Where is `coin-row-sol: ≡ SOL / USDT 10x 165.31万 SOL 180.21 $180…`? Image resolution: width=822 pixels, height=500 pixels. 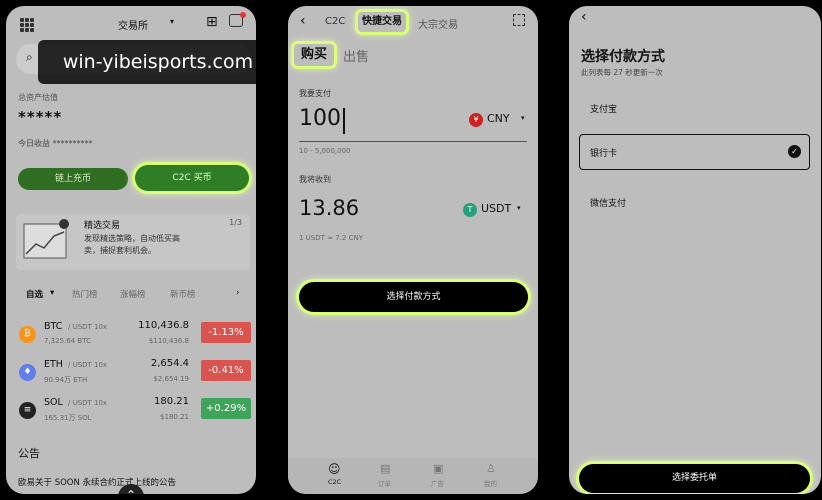
coin-row-sol: ≡ SOL / USDT 10x 165.31万 SOL 180.21 $180… is located at coordinates (133, 411).